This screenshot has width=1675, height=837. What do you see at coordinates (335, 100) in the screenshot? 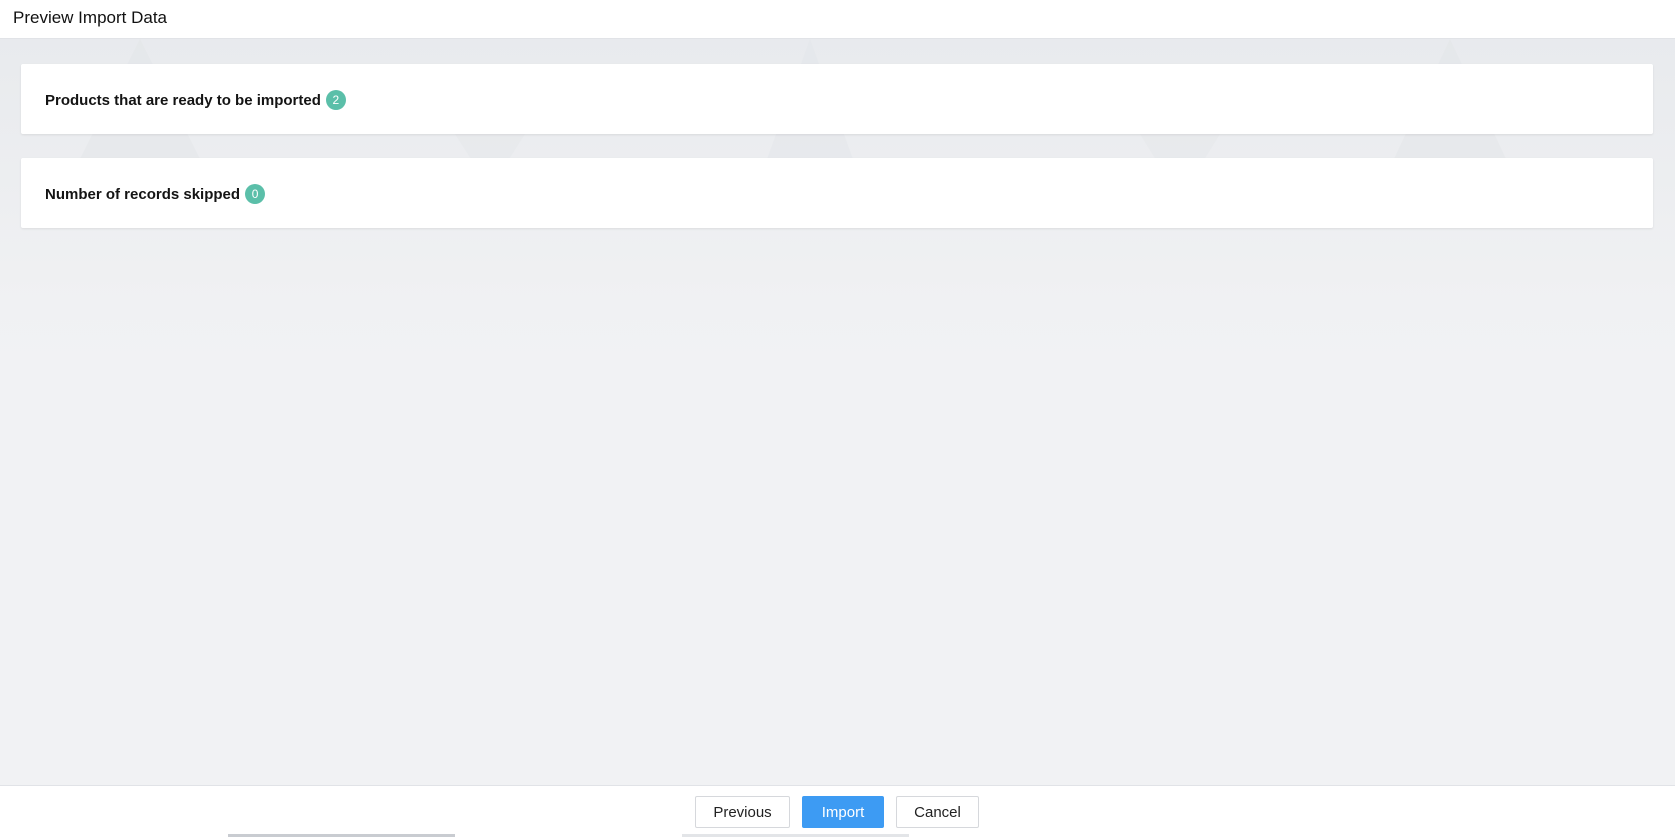
I see `ready-count-badge: 2` at bounding box center [335, 100].